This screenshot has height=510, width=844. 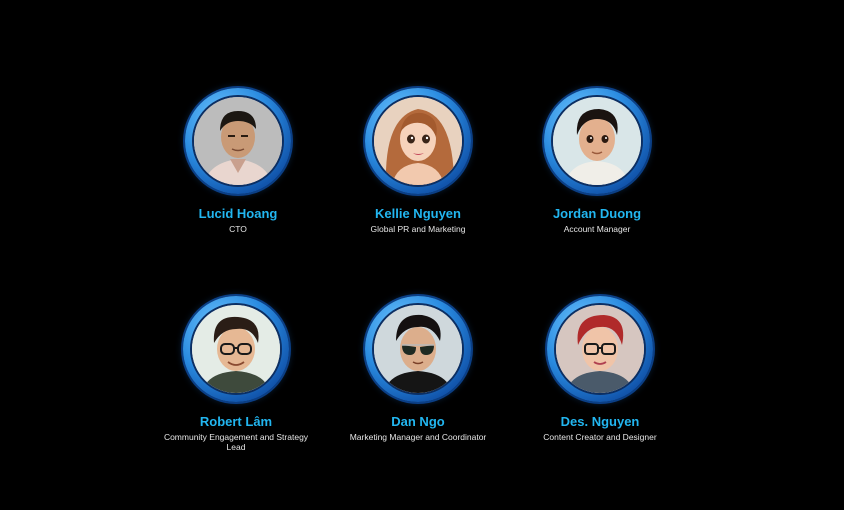 What do you see at coordinates (236, 421) in the screenshot?
I see `member-name: Robert Lâm` at bounding box center [236, 421].